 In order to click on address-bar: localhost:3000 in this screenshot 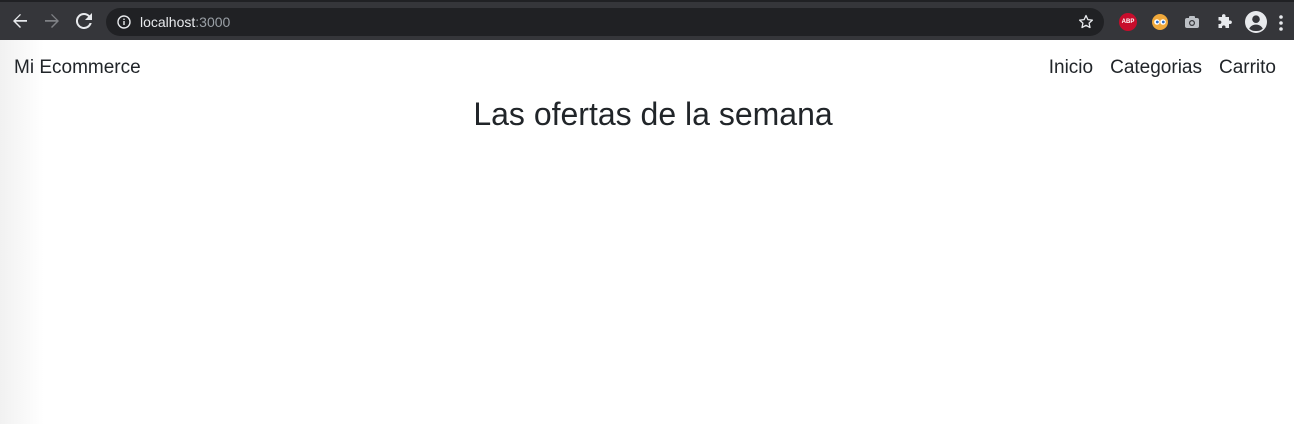, I will do `click(605, 22)`.